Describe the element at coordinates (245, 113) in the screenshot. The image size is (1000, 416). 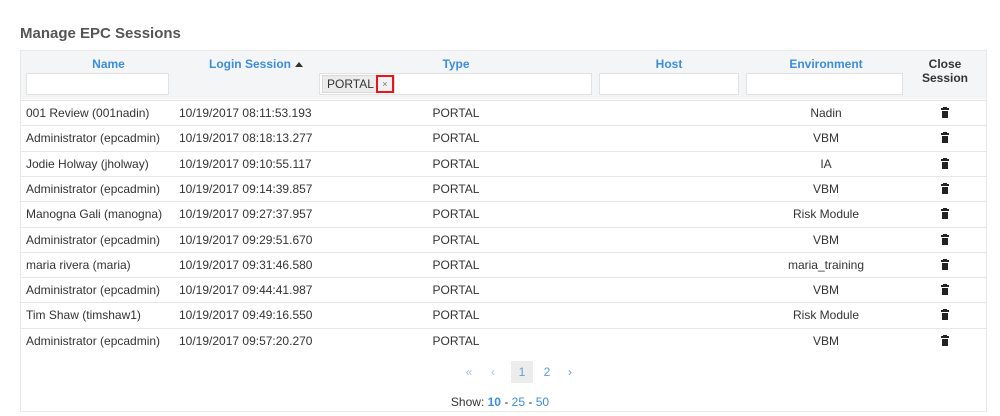
I see `cell-login-session: 10/19/2017 08:11:53.193` at that location.